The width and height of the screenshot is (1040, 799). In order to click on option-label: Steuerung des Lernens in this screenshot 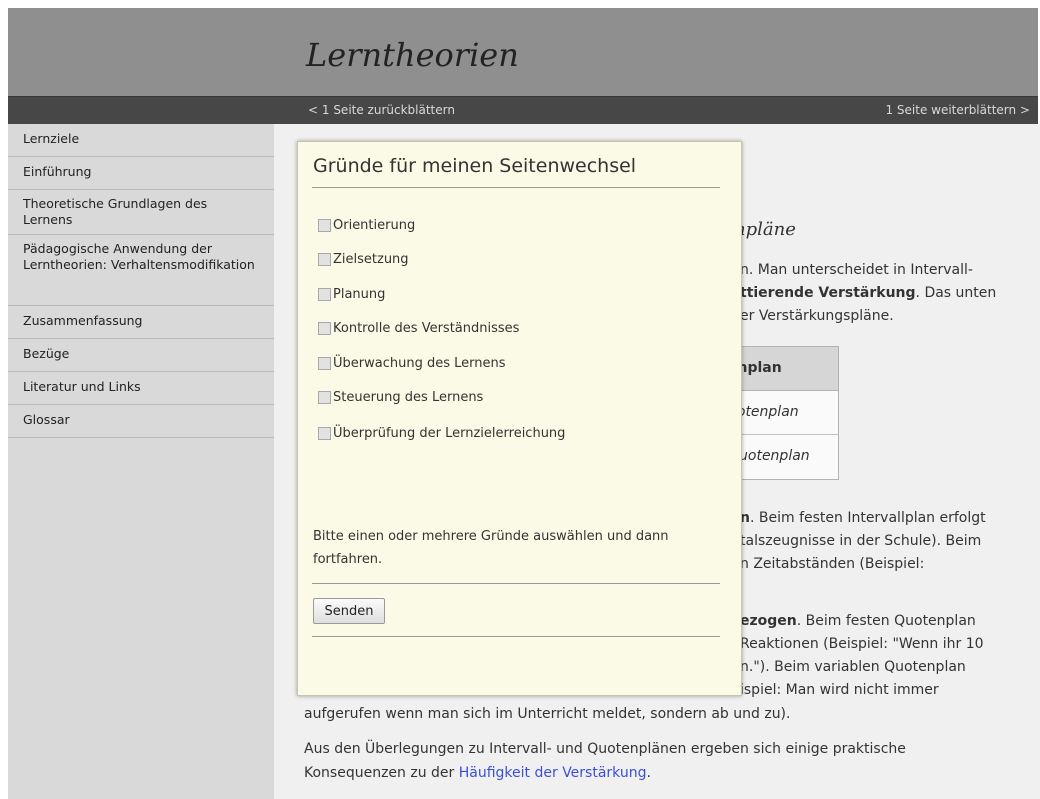, I will do `click(408, 397)`.